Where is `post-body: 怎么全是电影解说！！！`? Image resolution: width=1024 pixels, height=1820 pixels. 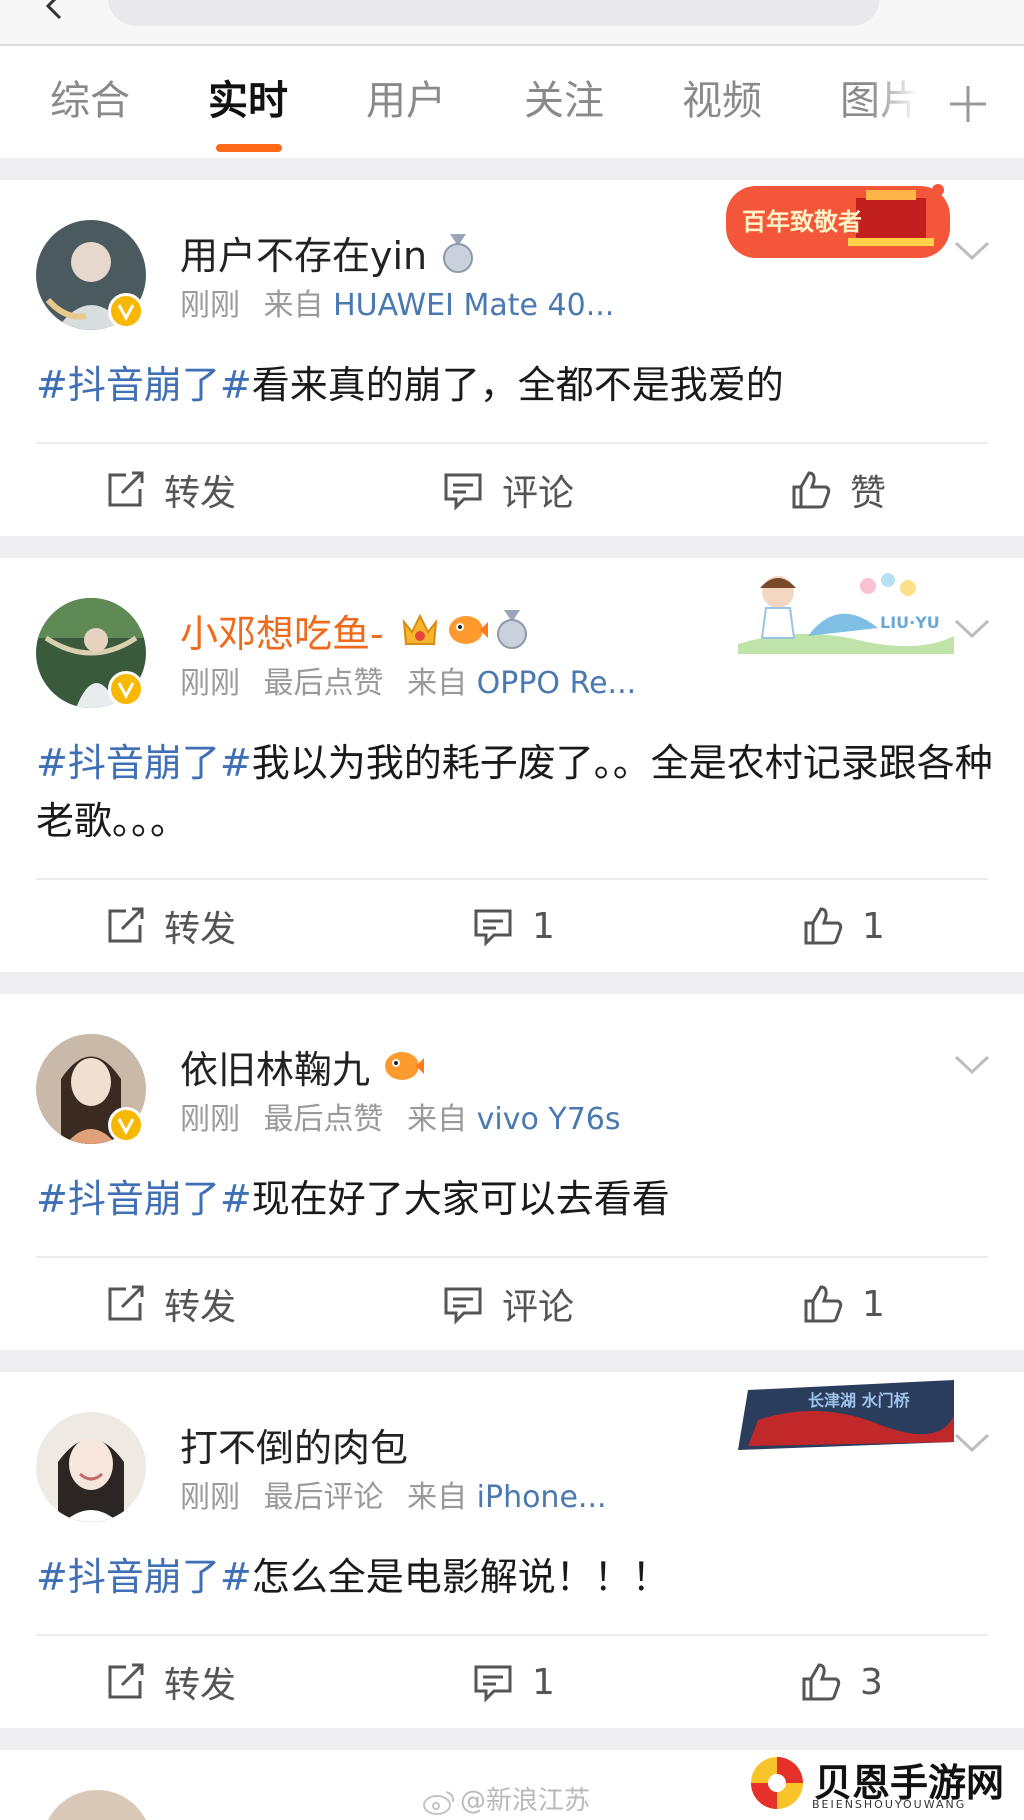
post-body: 怎么全是电影解说！！！ is located at coordinates (460, 1577).